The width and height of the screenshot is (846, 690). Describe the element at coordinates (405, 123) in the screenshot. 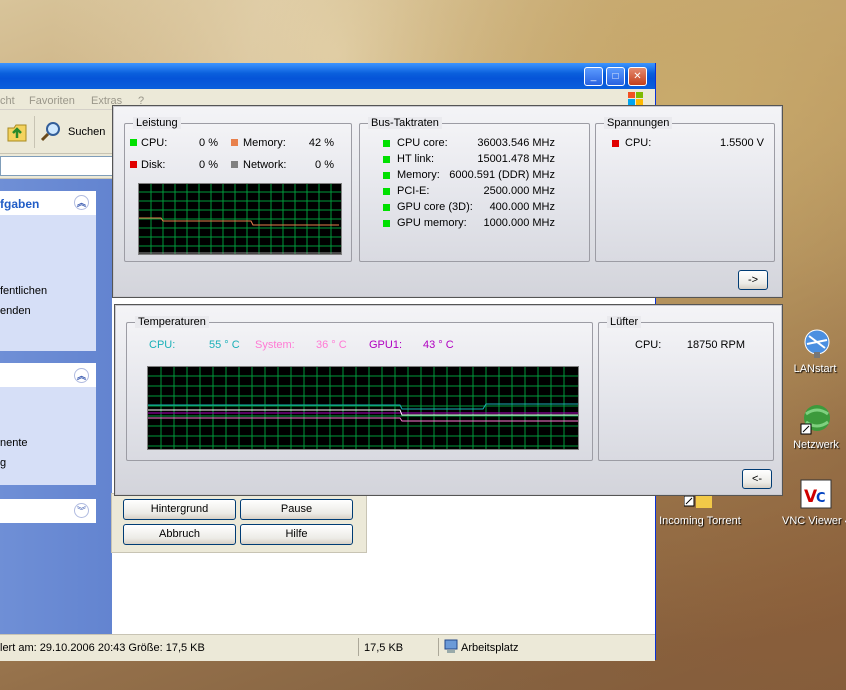

I see `bus-clock-group-title: Bus-Taktraten` at that location.